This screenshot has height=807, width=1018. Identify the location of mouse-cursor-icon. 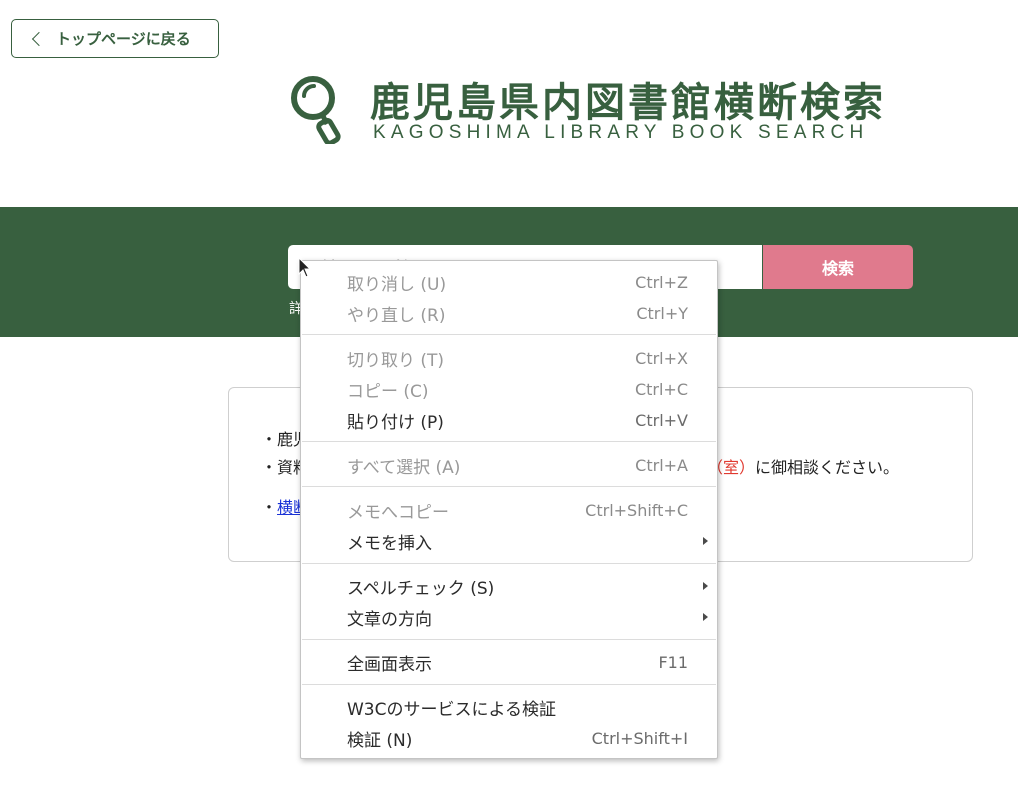
(305, 267).